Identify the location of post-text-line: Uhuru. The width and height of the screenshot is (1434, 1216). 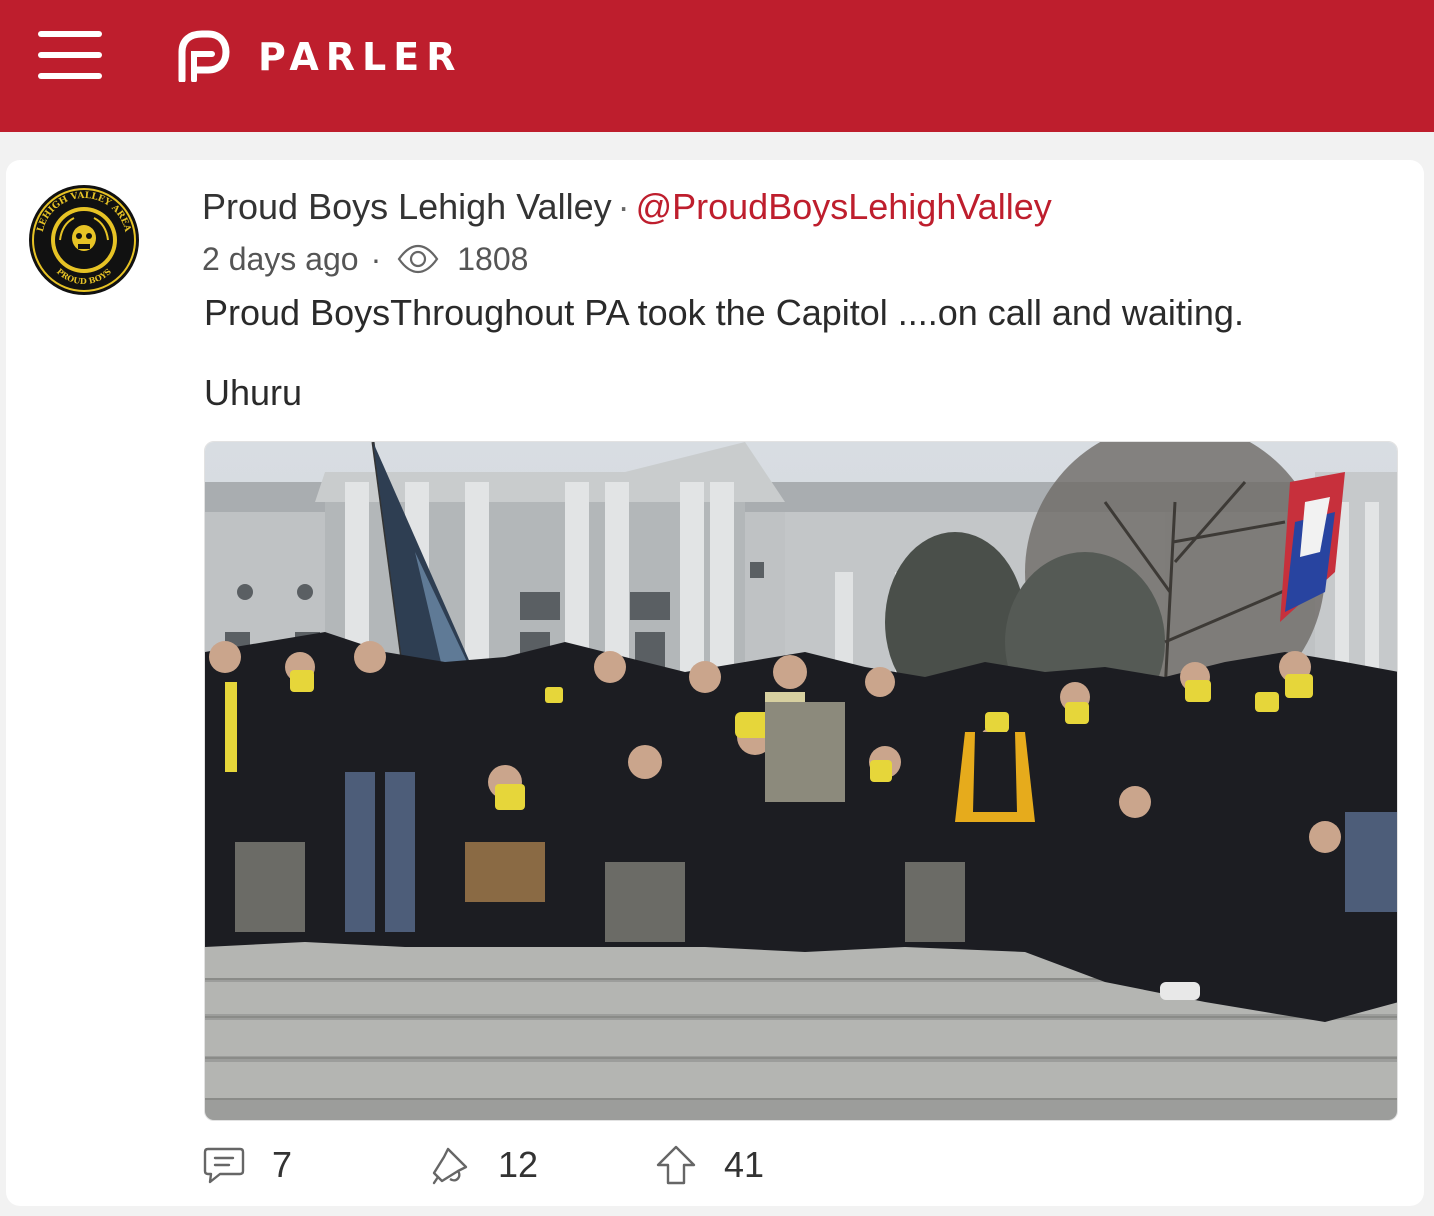
(253, 392).